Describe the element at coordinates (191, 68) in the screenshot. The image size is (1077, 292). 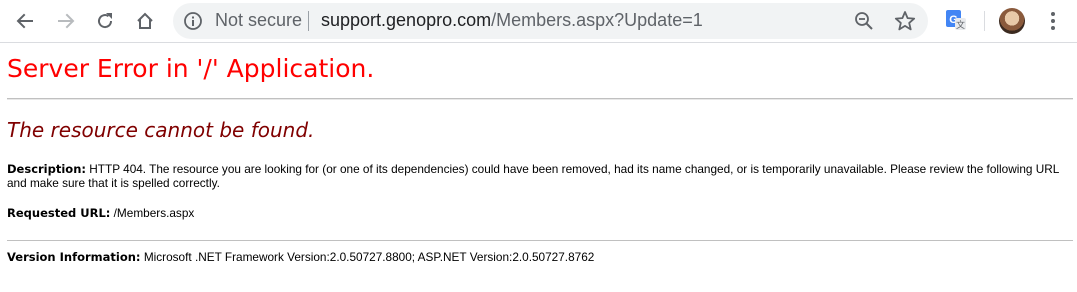
I see `page-title: Server Error in '/' Application.` at that location.